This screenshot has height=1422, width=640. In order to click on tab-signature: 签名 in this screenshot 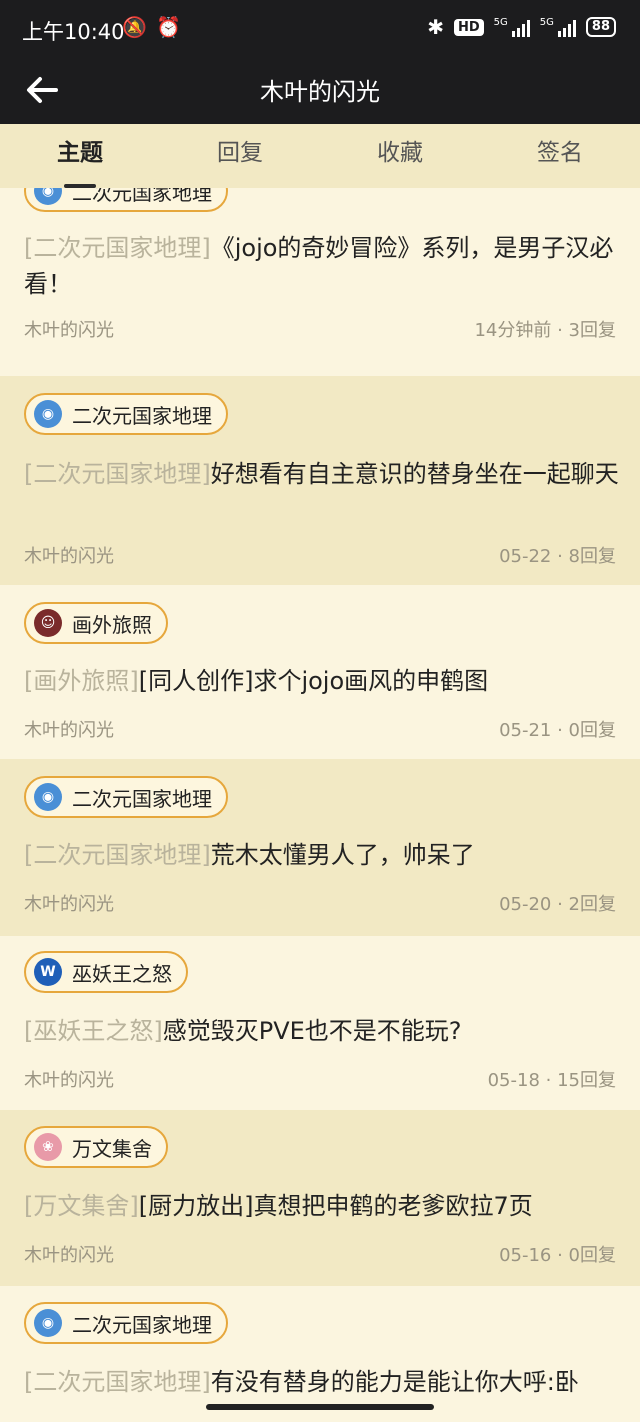, I will do `click(560, 156)`.